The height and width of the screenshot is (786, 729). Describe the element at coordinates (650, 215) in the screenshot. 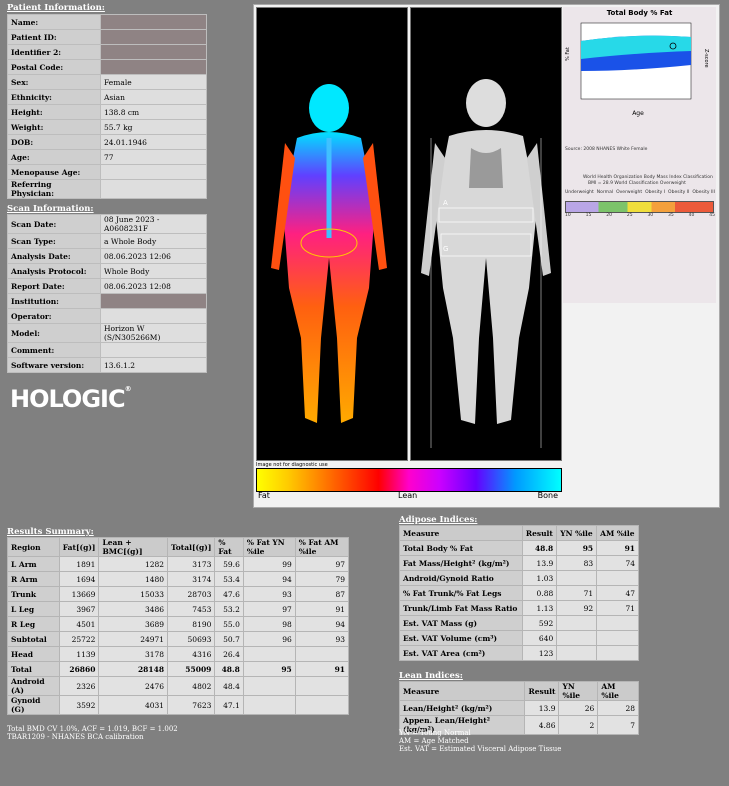

I see `bmi-tick-label: 30` at that location.